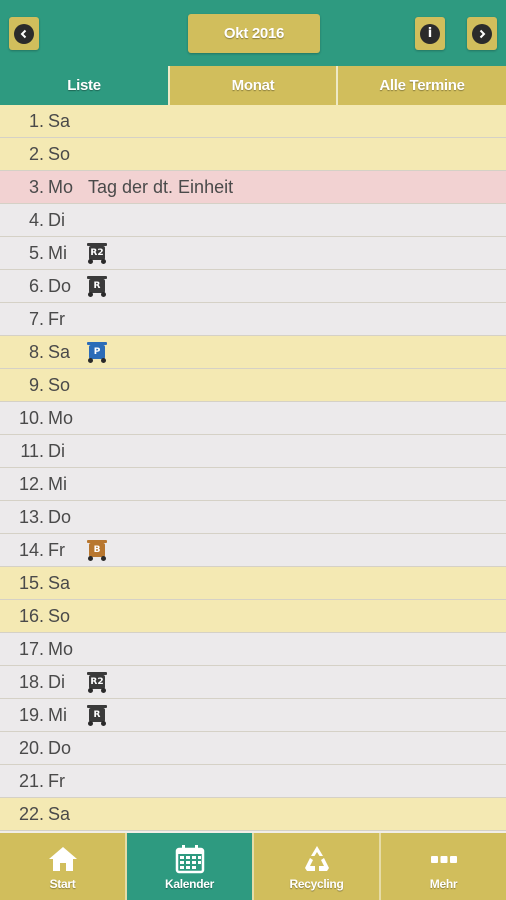 The image size is (506, 900). I want to click on day-row: 14. Fr B, so click(253, 550).